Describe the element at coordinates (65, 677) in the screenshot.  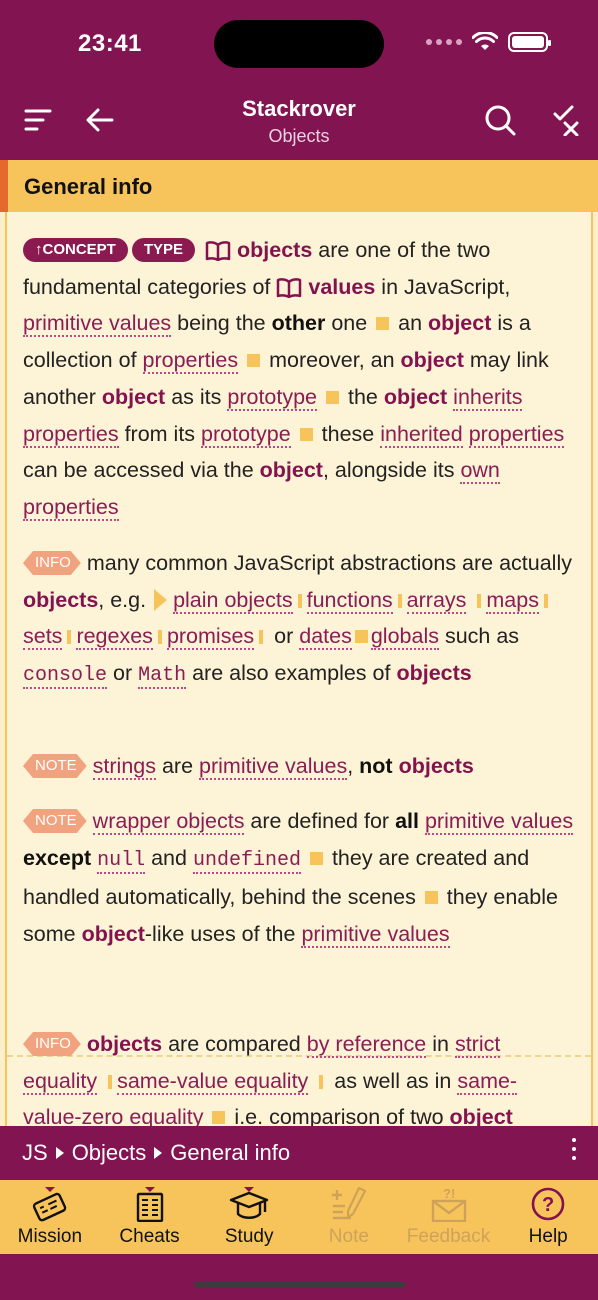
I see `link-console: console` at that location.